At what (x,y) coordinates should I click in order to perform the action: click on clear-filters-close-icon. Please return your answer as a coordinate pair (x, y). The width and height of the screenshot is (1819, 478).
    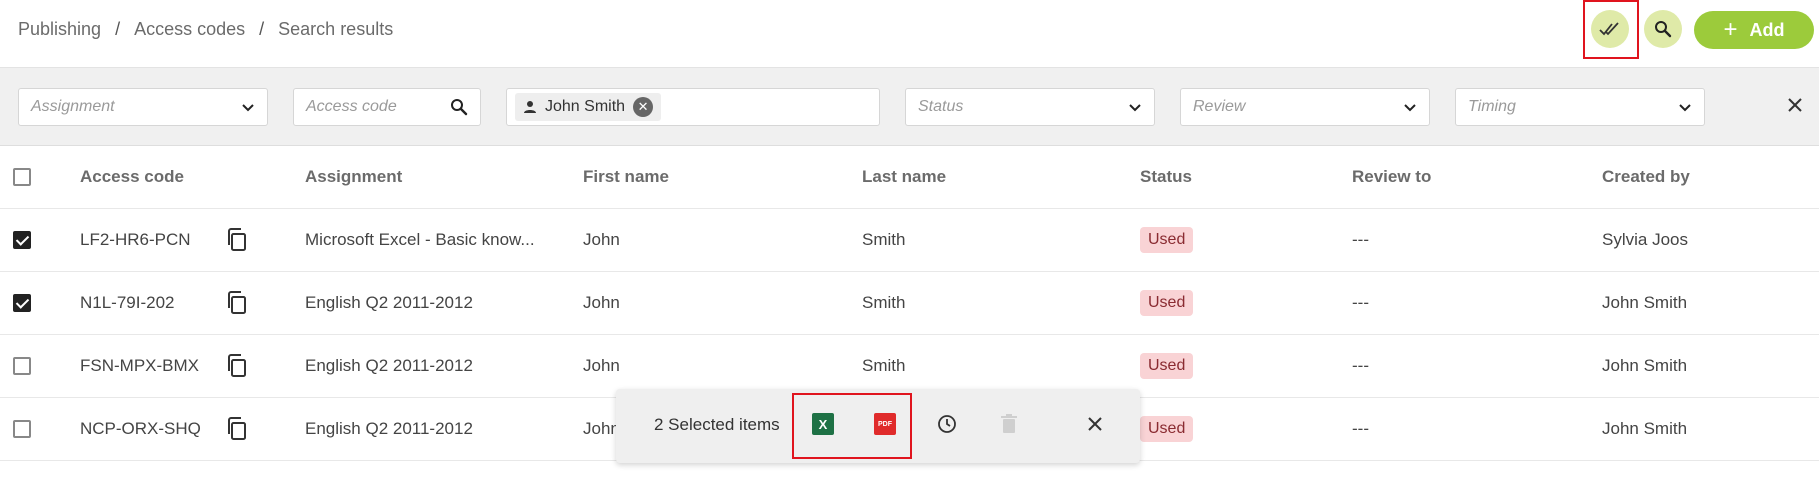
    Looking at the image, I should click on (1795, 105).